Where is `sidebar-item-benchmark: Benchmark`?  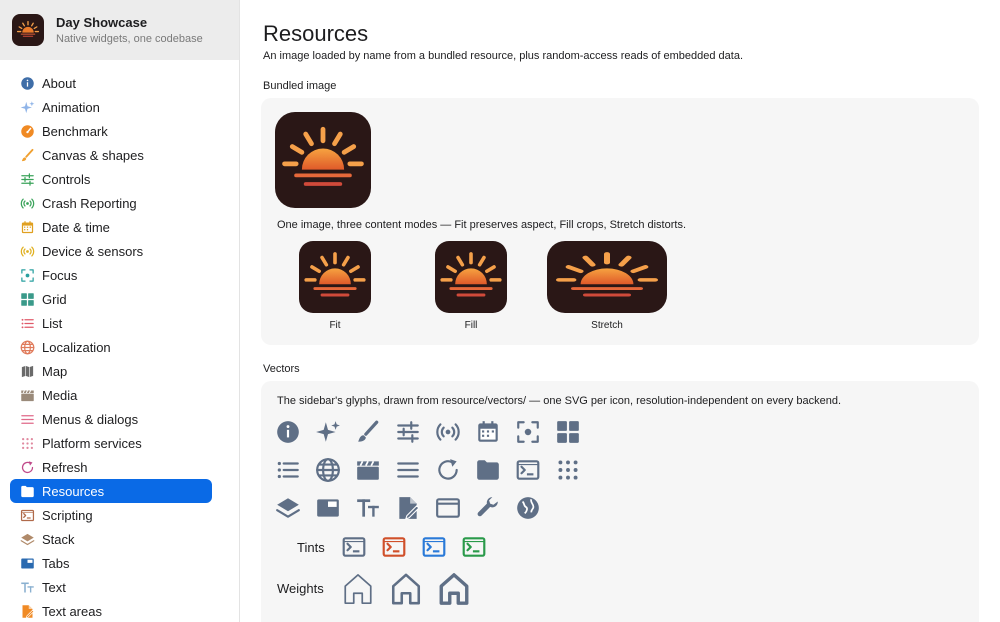
sidebar-item-benchmark: Benchmark is located at coordinates (111, 131).